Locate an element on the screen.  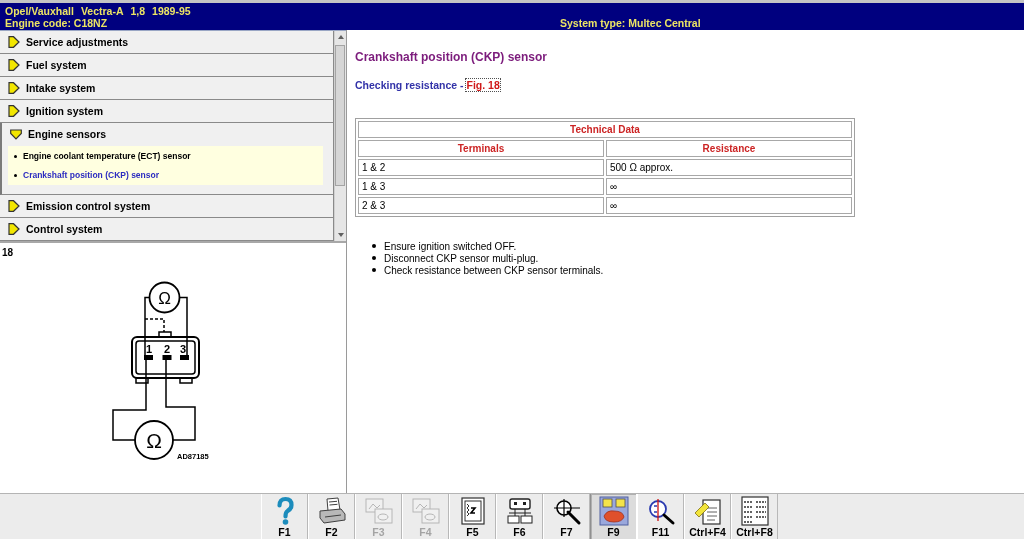
table-cell: 2 & 3 is located at coordinates (481, 205).